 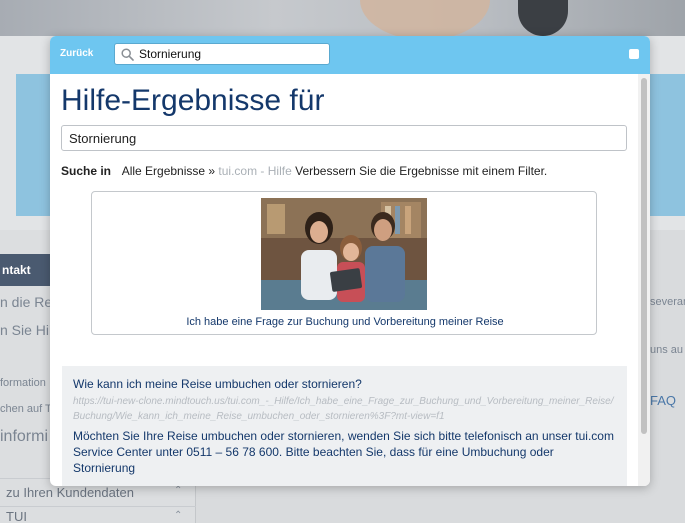 What do you see at coordinates (667, 302) in the screenshot?
I see `background-text-fragment: severan` at bounding box center [667, 302].